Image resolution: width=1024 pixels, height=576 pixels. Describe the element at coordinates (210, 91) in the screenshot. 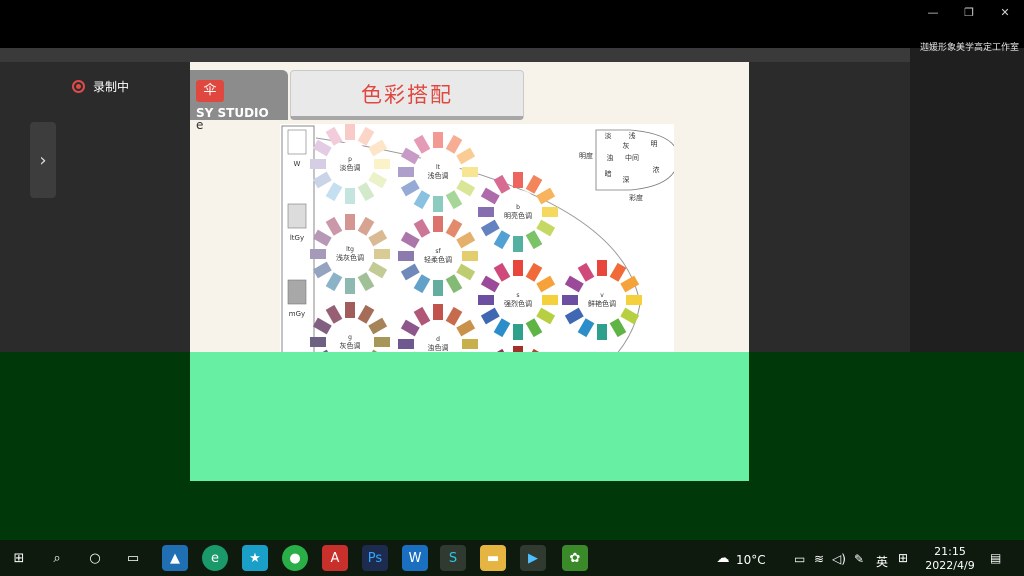

I see `logo-icon: 伞` at that location.